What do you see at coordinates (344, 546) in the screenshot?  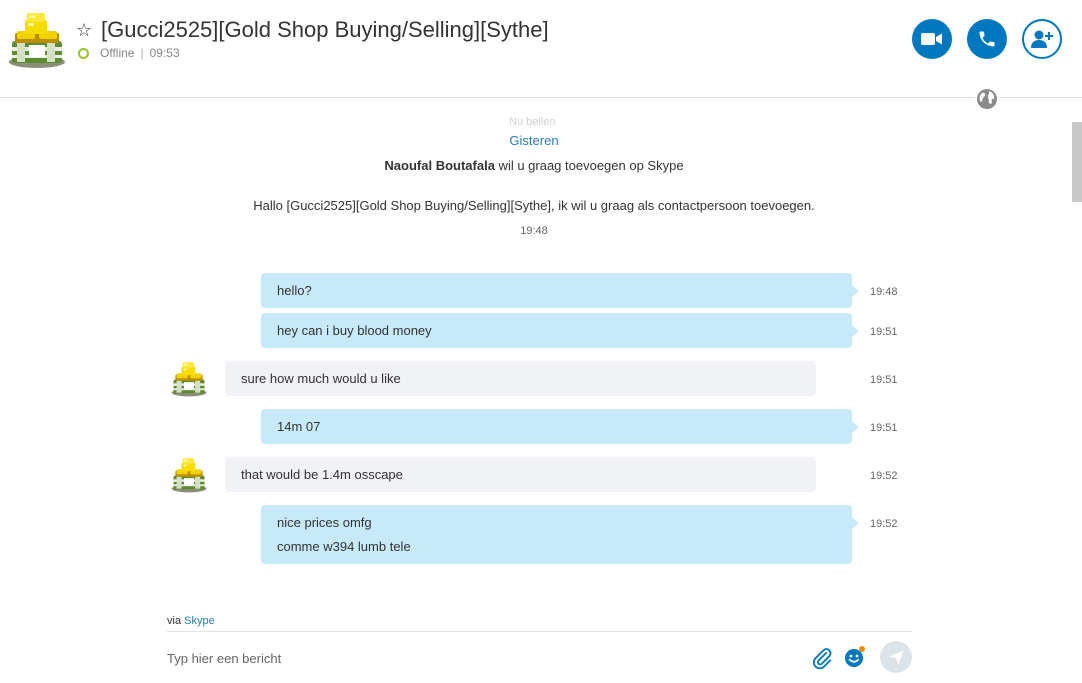 I see `message-text: comme w394 lumb tele` at bounding box center [344, 546].